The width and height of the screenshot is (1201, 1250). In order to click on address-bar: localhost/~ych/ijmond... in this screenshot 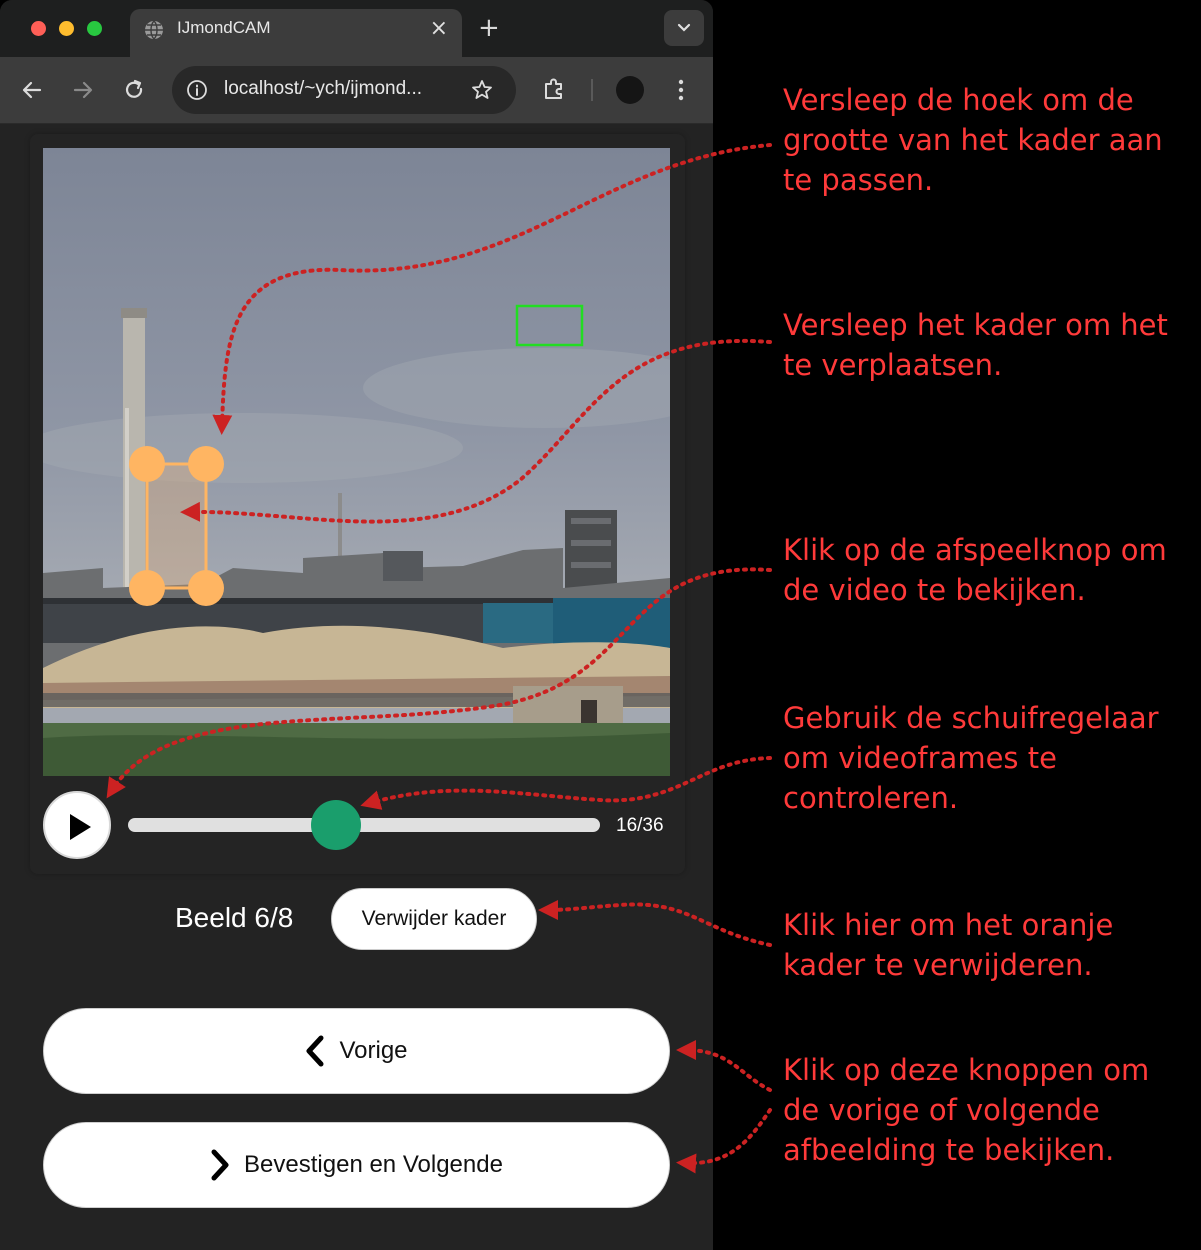, I will do `click(344, 90)`.